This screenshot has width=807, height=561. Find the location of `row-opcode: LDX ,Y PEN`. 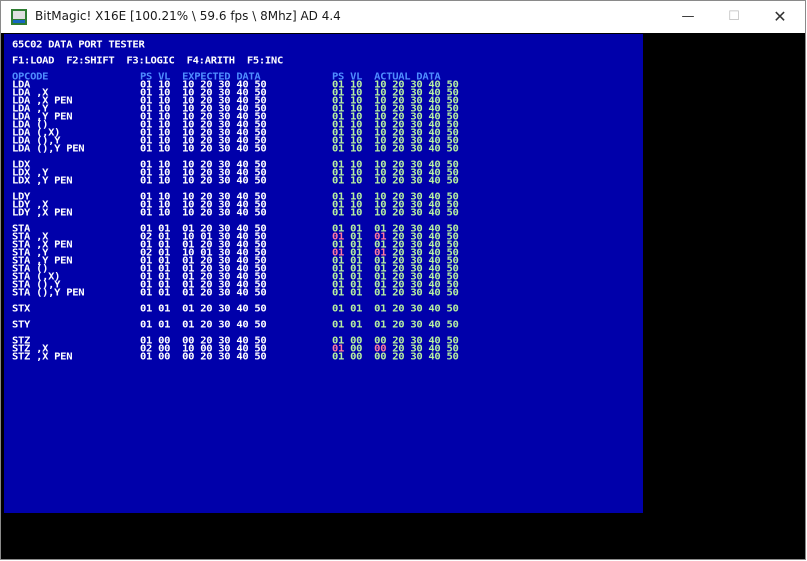

row-opcode: LDX ,Y PEN is located at coordinates (42, 181).